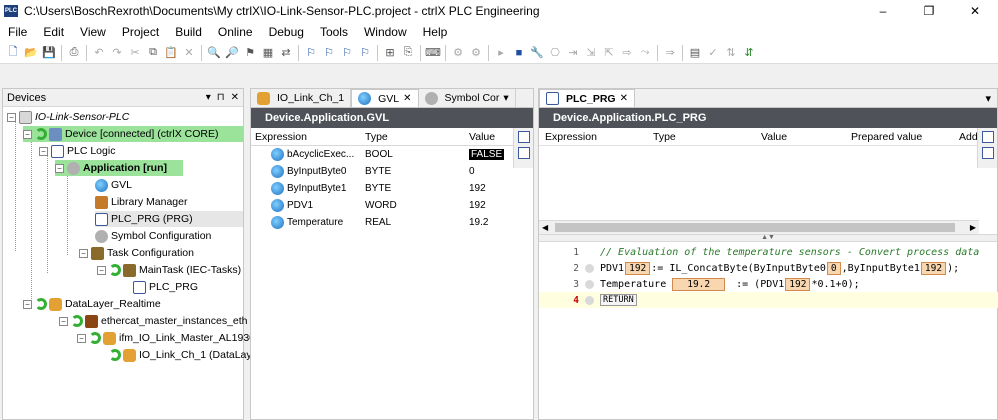 Image resolution: width=998 pixels, height=420 pixels. Describe the element at coordinates (165, 287) in the screenshot. I see `tree-item: PLC_PRG` at that location.